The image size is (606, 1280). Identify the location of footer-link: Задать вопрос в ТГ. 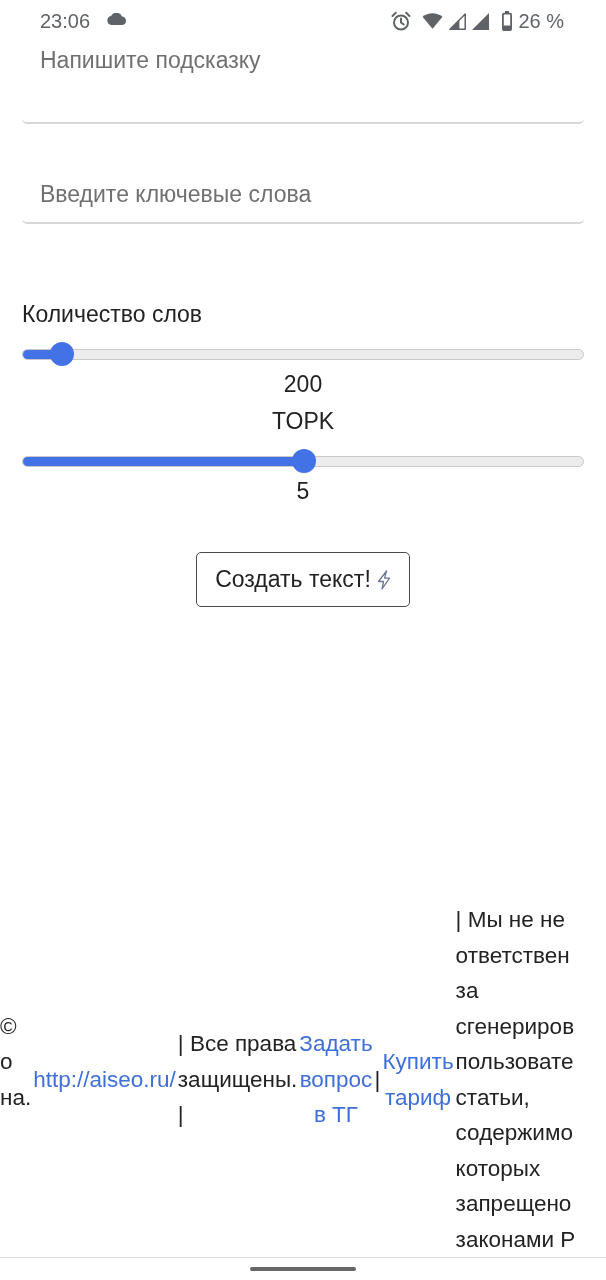
(336, 1079).